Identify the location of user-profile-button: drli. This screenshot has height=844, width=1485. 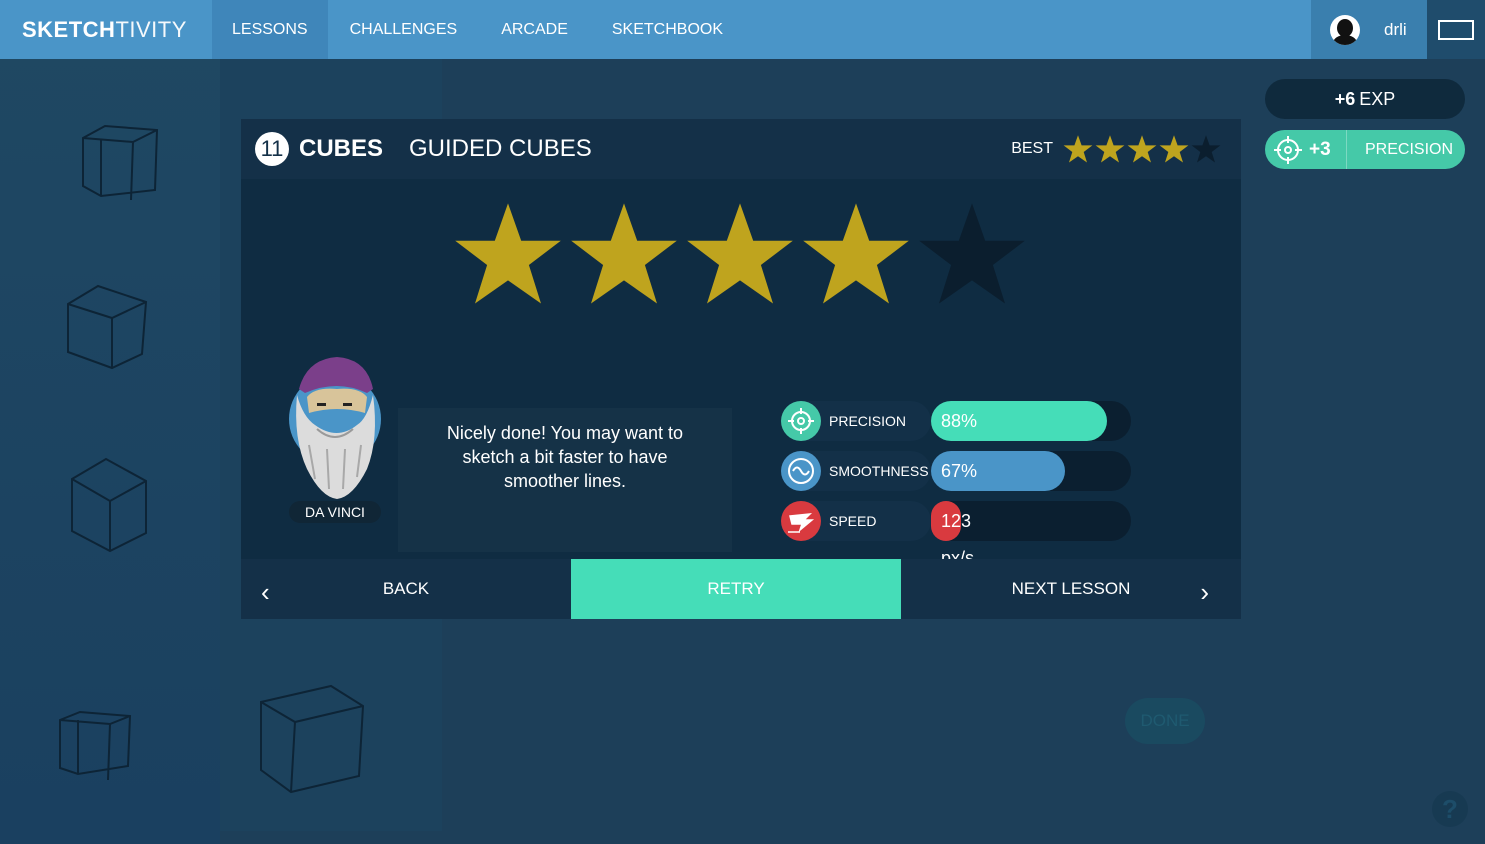
(1369, 29).